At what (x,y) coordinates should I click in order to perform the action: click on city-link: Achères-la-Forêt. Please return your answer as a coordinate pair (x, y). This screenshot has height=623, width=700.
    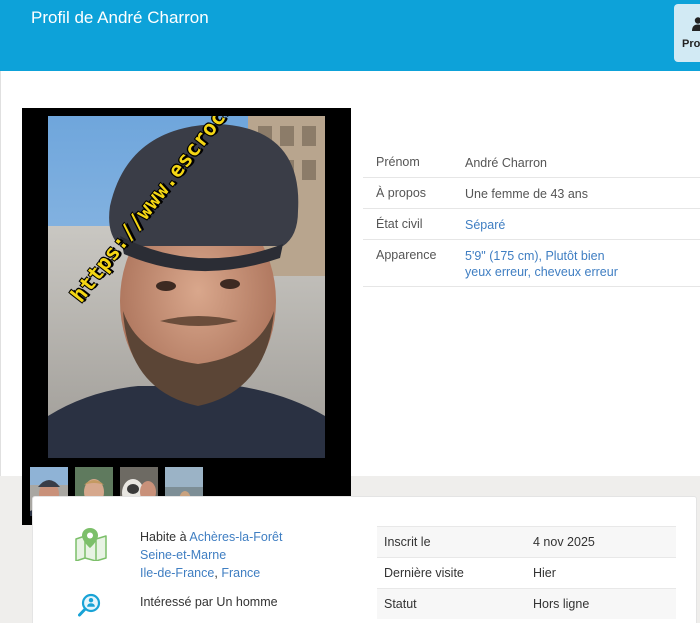
    Looking at the image, I should click on (235, 537).